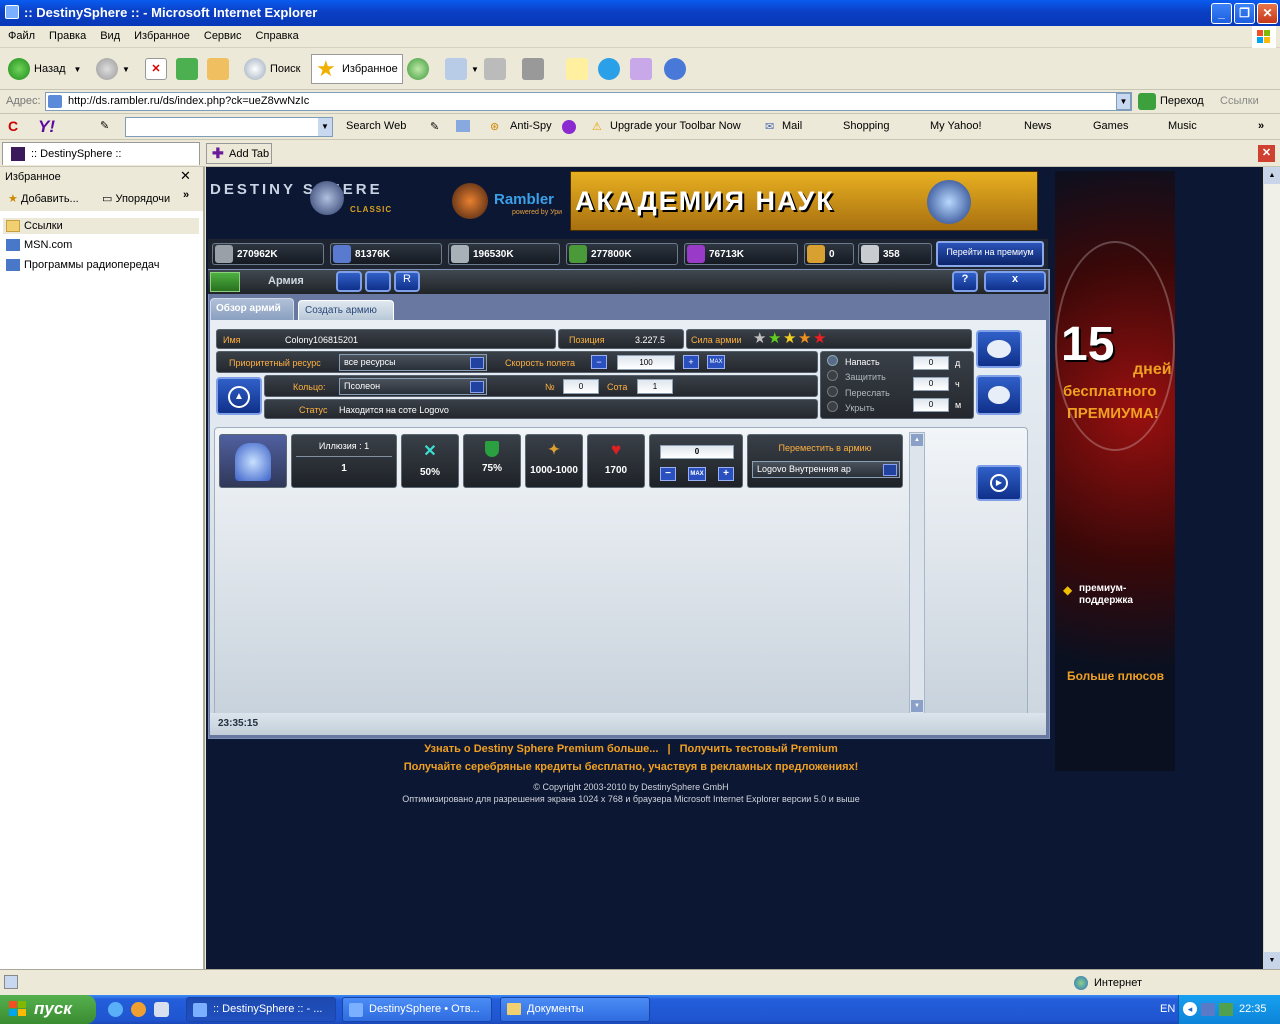  Describe the element at coordinates (792, 126) in the screenshot. I see `ybar-mail: Mail` at that location.